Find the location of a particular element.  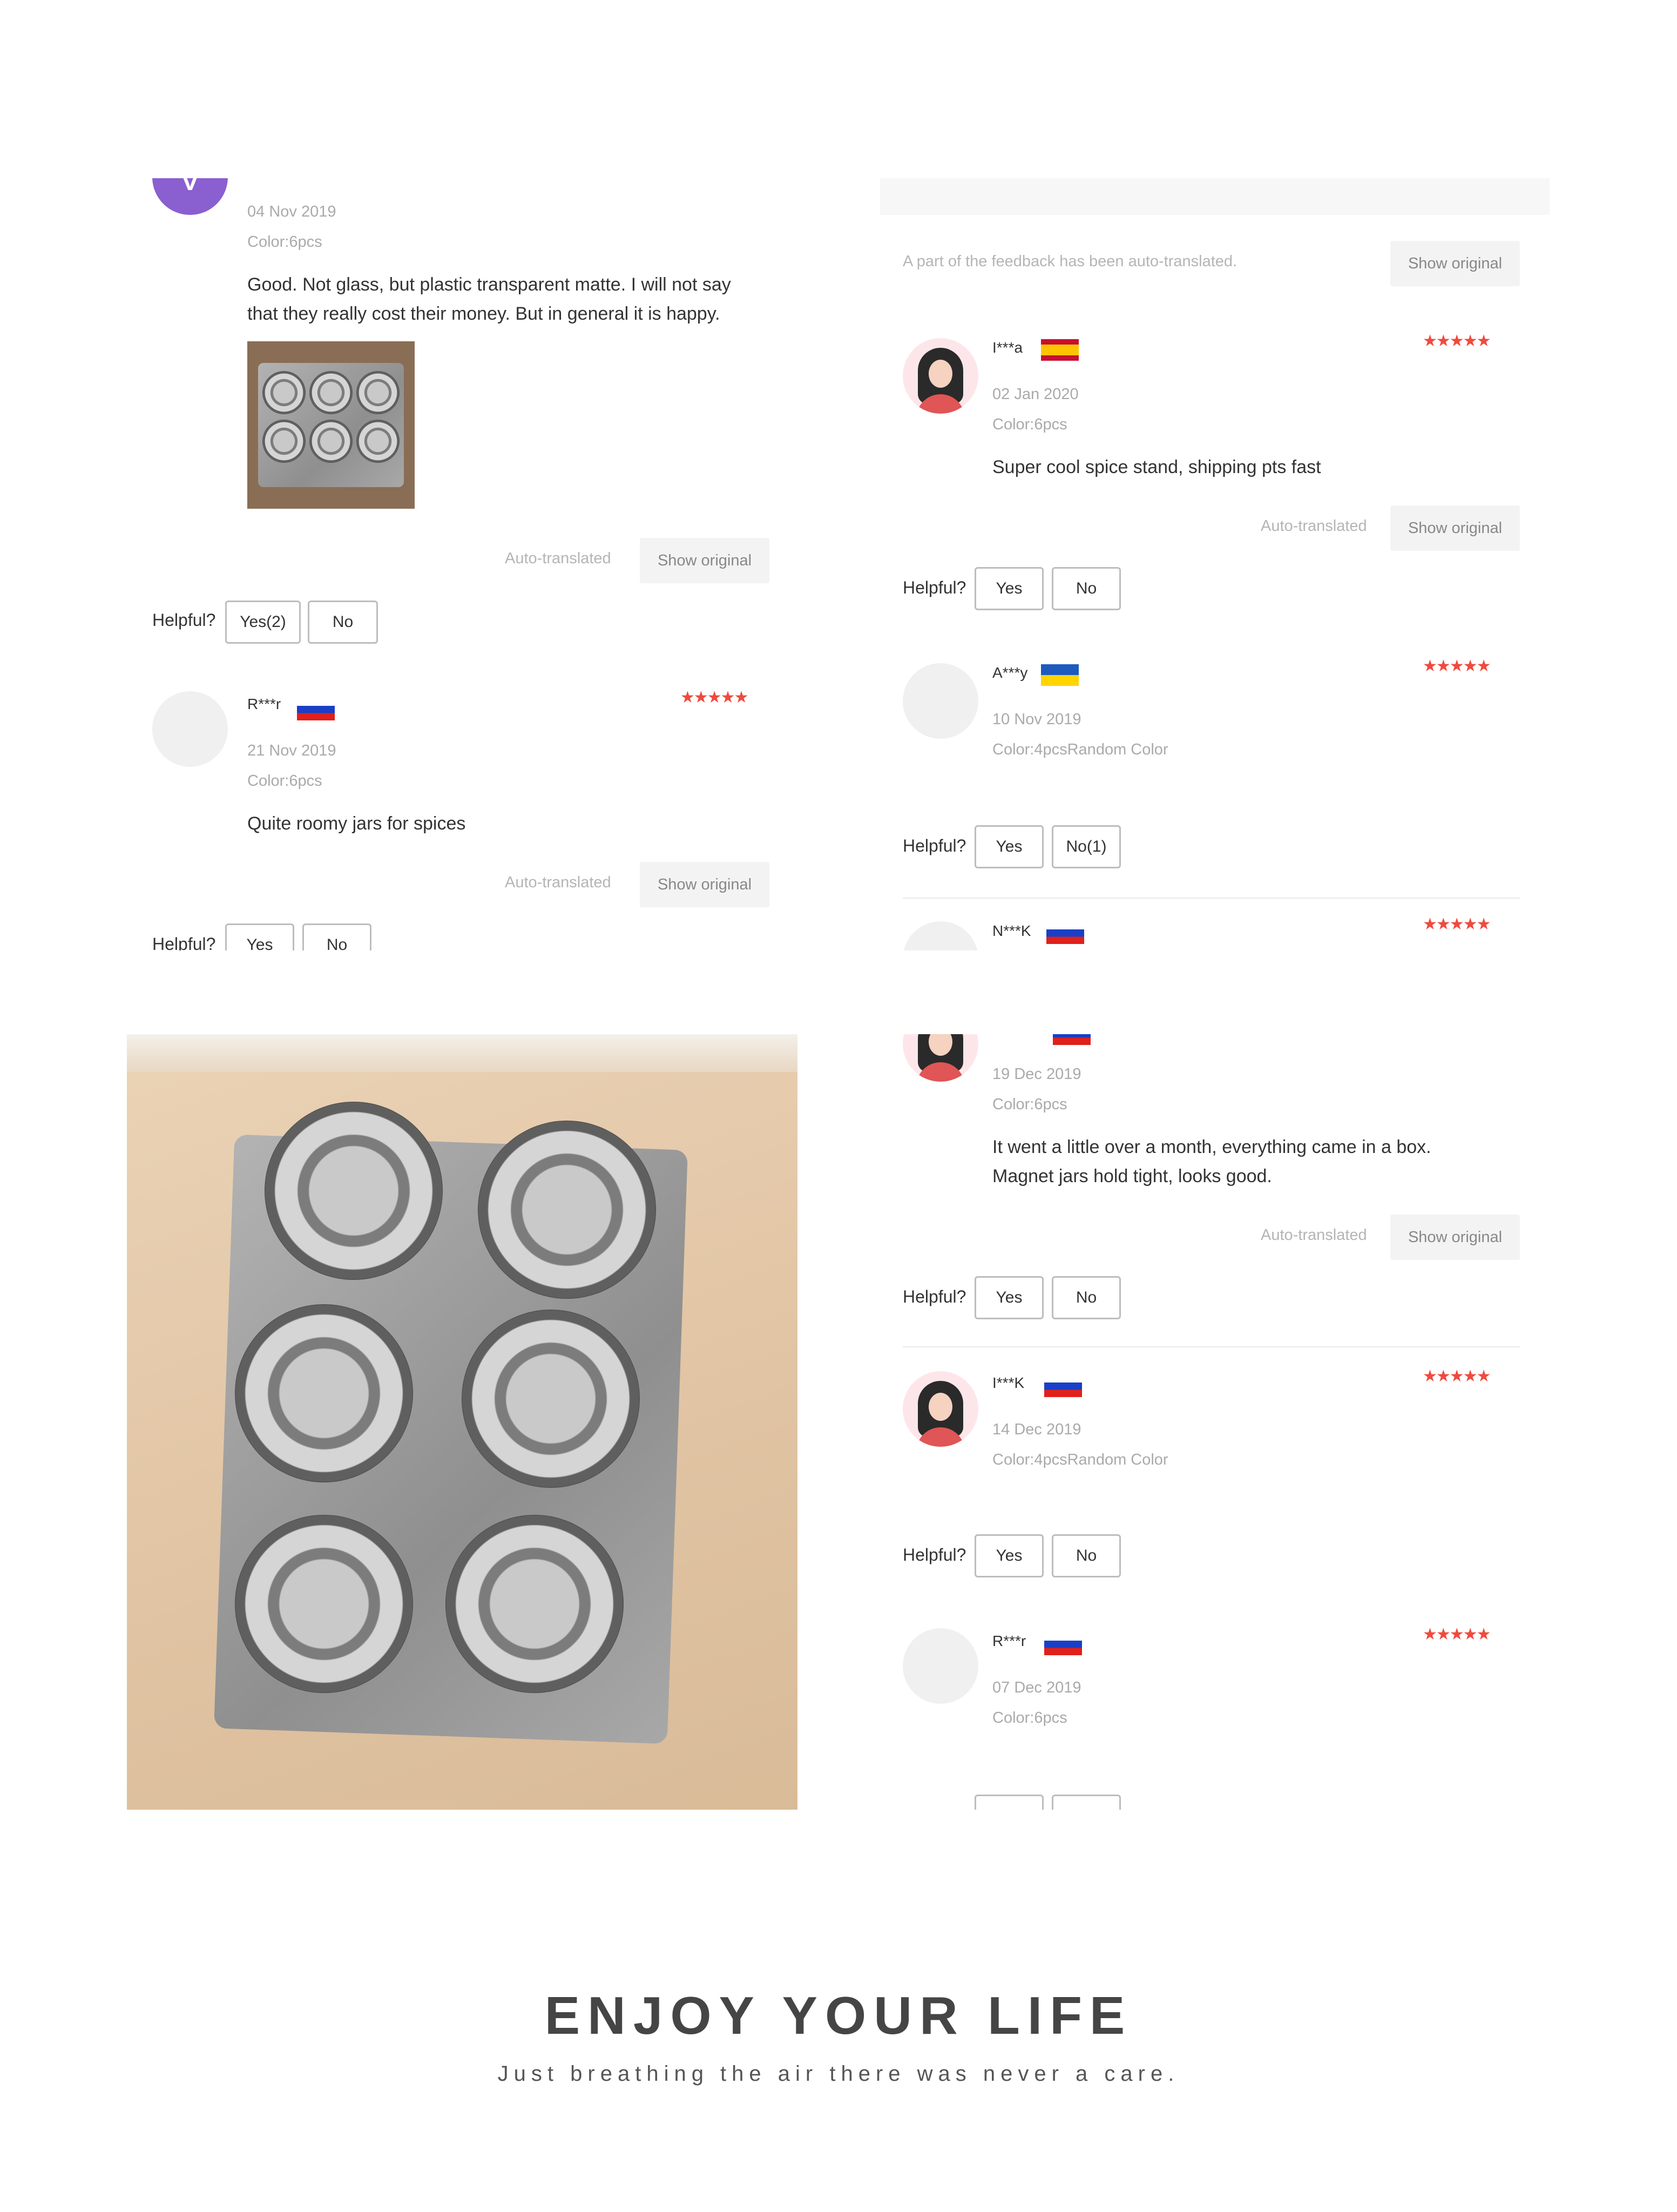

reviewer-name: I***K is located at coordinates (1009, 1382).